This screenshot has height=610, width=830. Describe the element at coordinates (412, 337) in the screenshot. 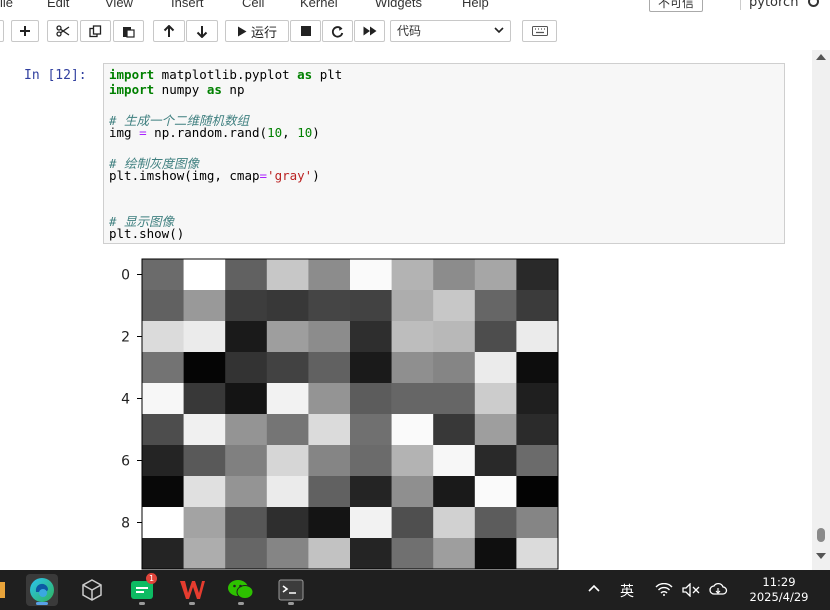

I see `heatmap-cell-r2-c6` at that location.